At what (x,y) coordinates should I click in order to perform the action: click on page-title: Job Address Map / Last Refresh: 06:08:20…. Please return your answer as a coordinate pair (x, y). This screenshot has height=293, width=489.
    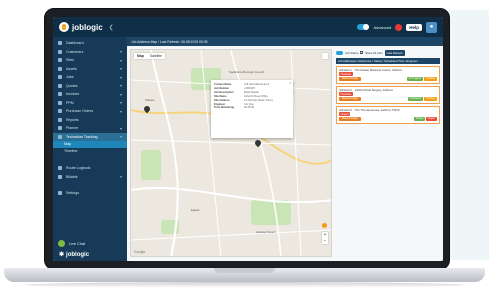
    Looking at the image, I should click on (285, 41).